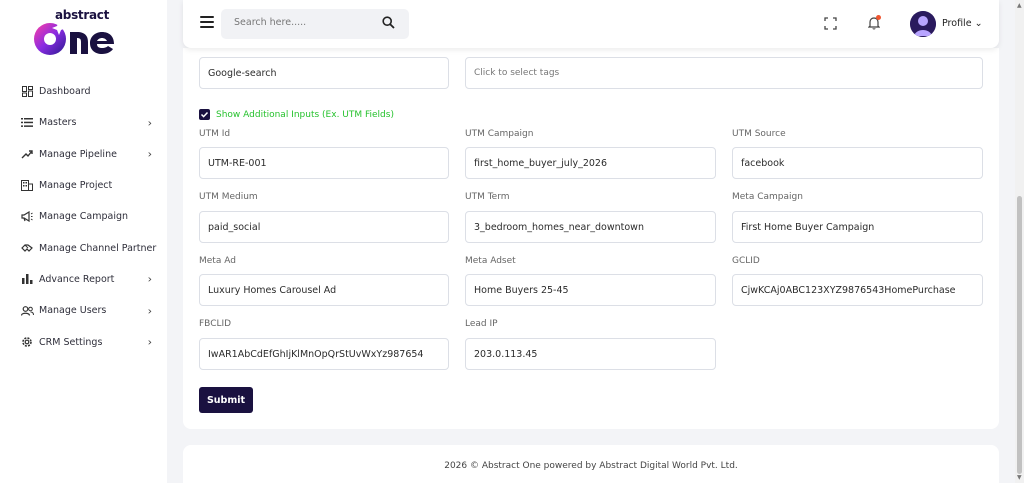 This screenshot has width=1024, height=483. Describe the element at coordinates (27, 92) in the screenshot. I see `dashboard-icon` at that location.